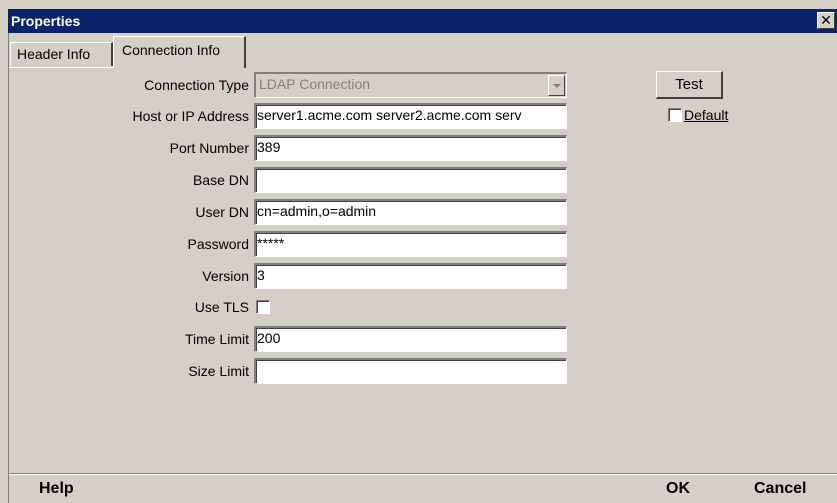 The width and height of the screenshot is (837, 503). I want to click on tab-header-info-label: Header Info, so click(54, 54).